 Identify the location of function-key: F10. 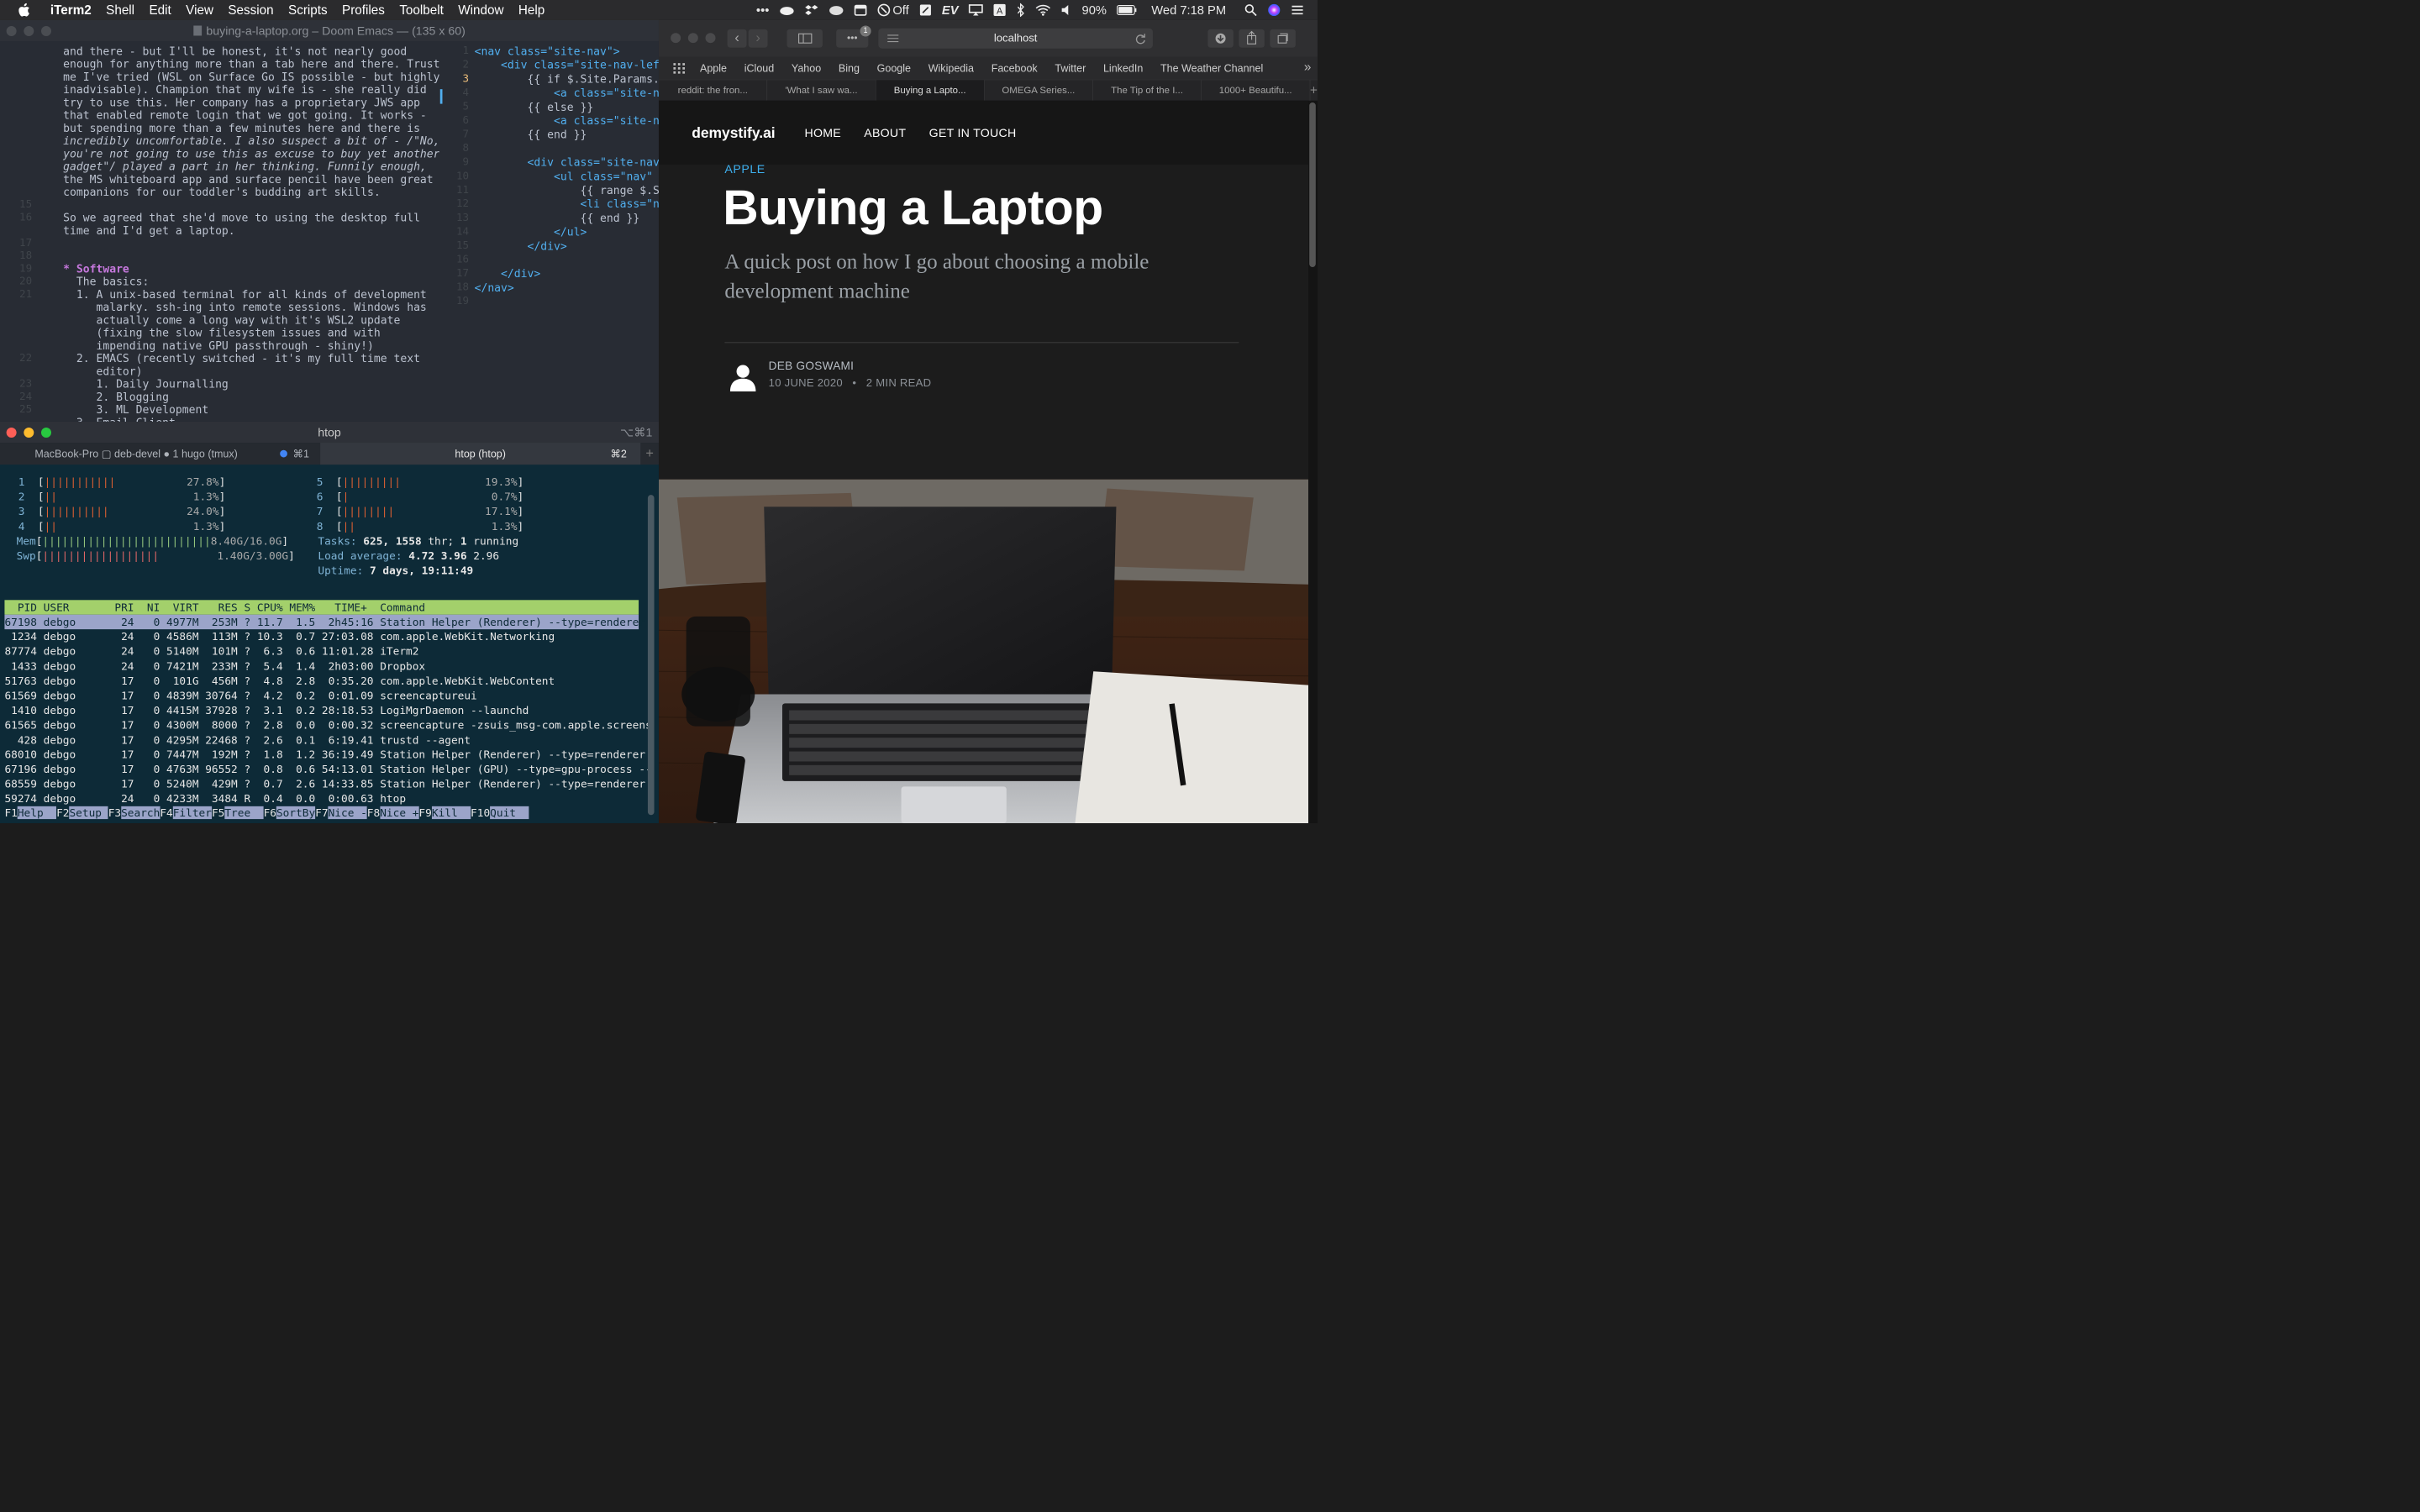
(481, 812).